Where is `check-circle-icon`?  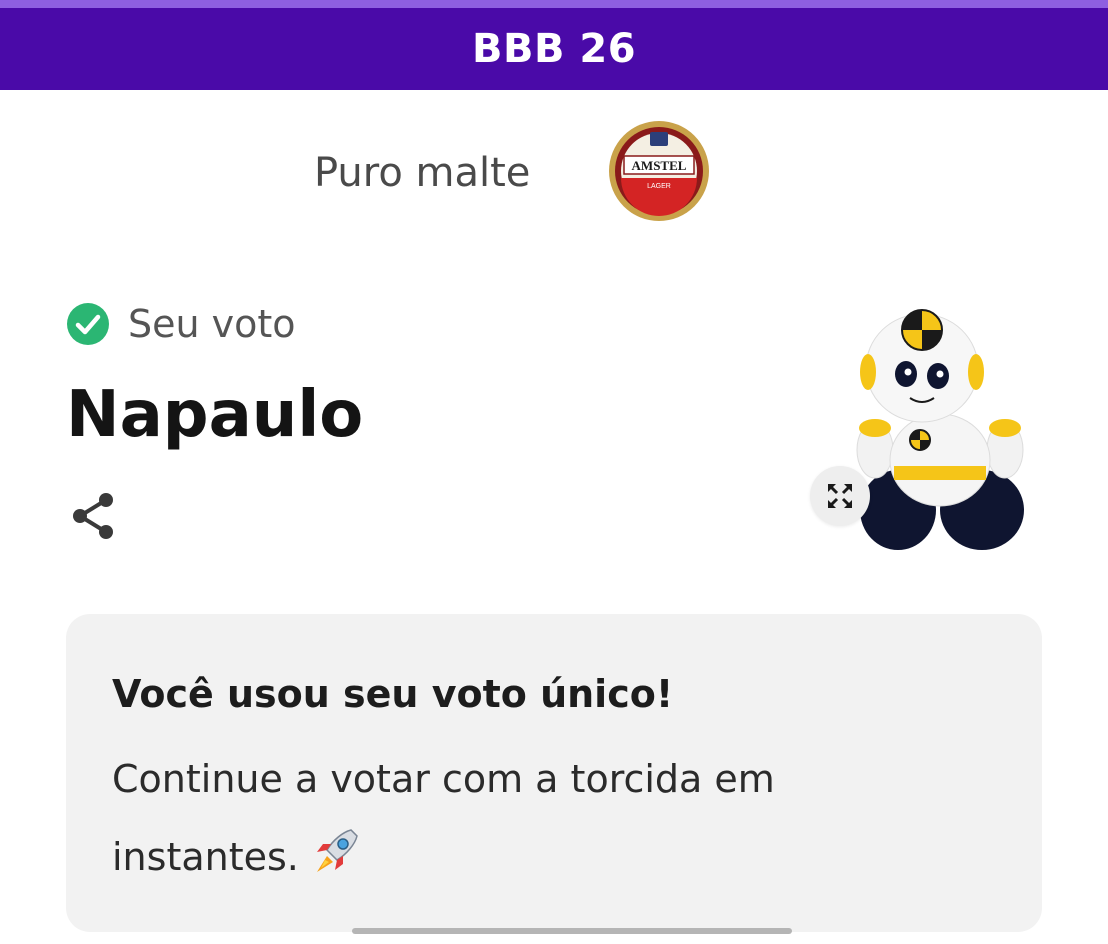
check-circle-icon is located at coordinates (88, 324).